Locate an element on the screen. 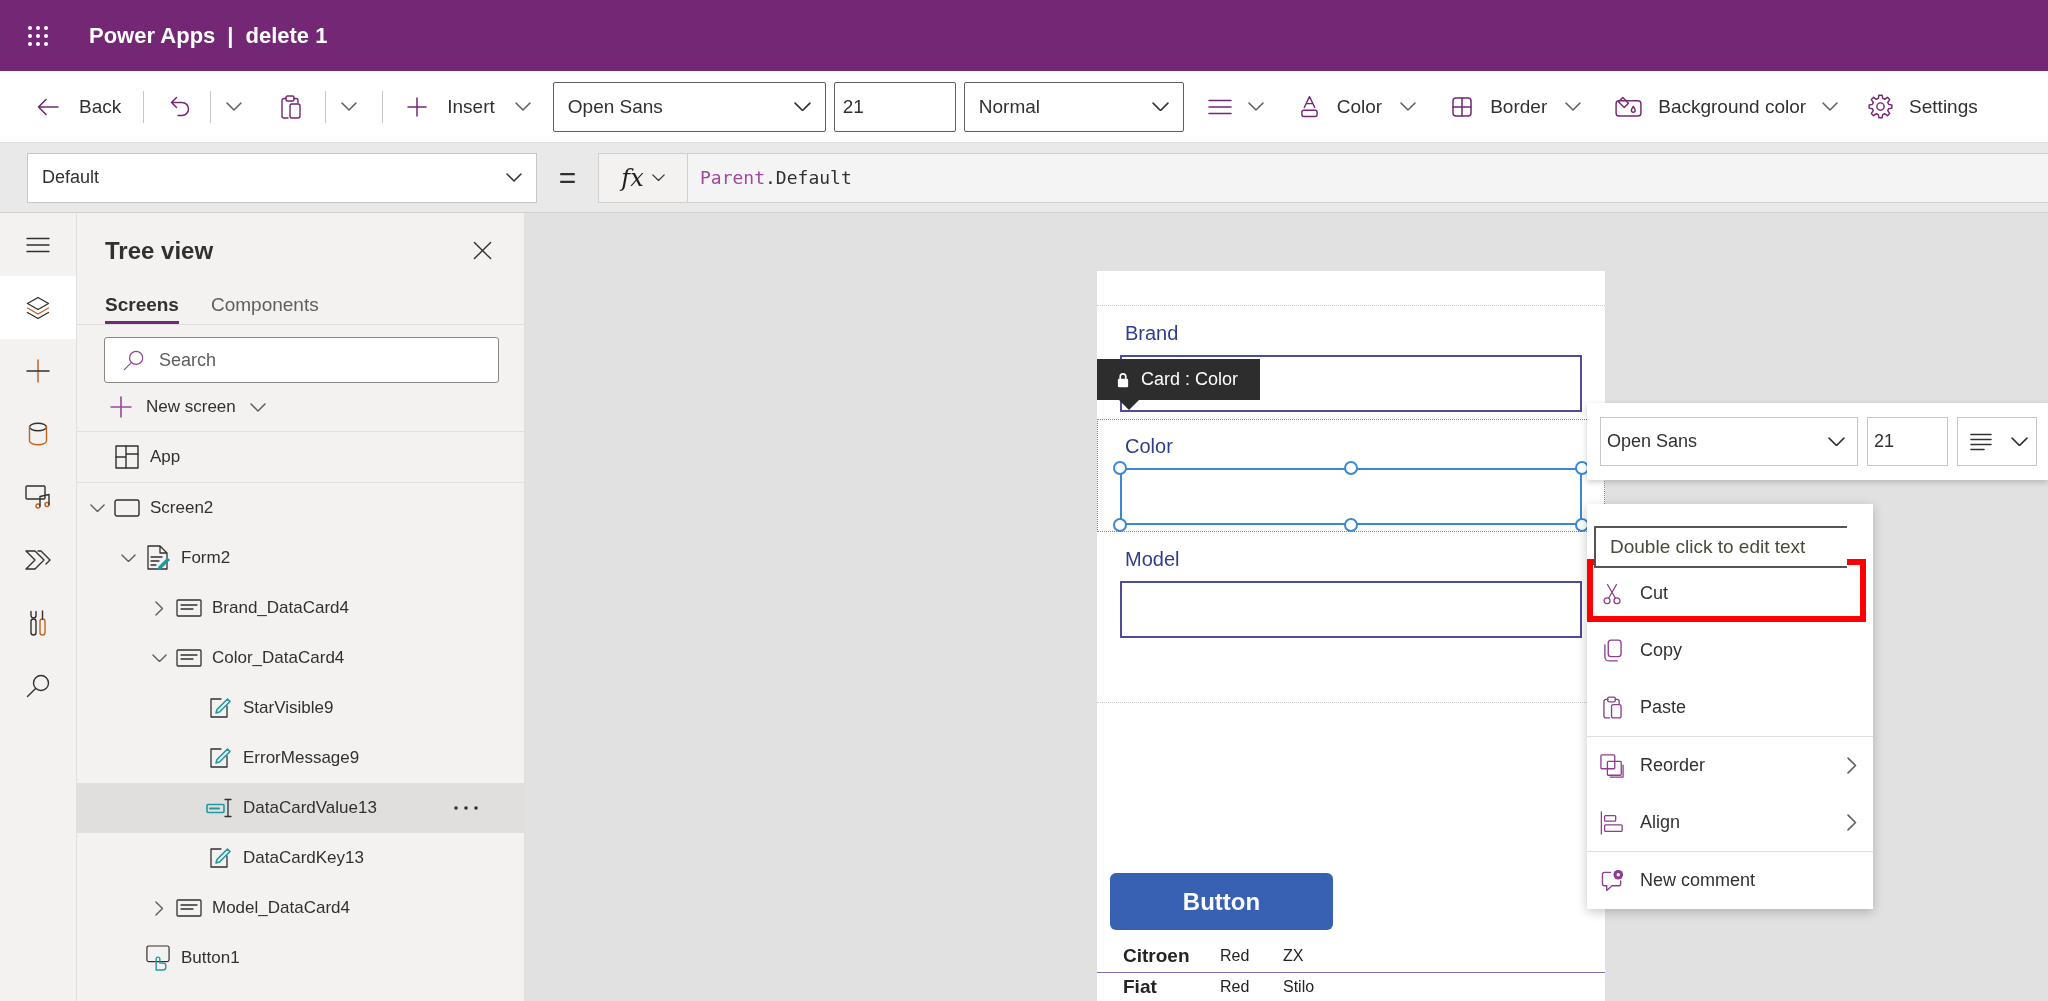  tree-item: Model_DataCard4 is located at coordinates (300, 908).